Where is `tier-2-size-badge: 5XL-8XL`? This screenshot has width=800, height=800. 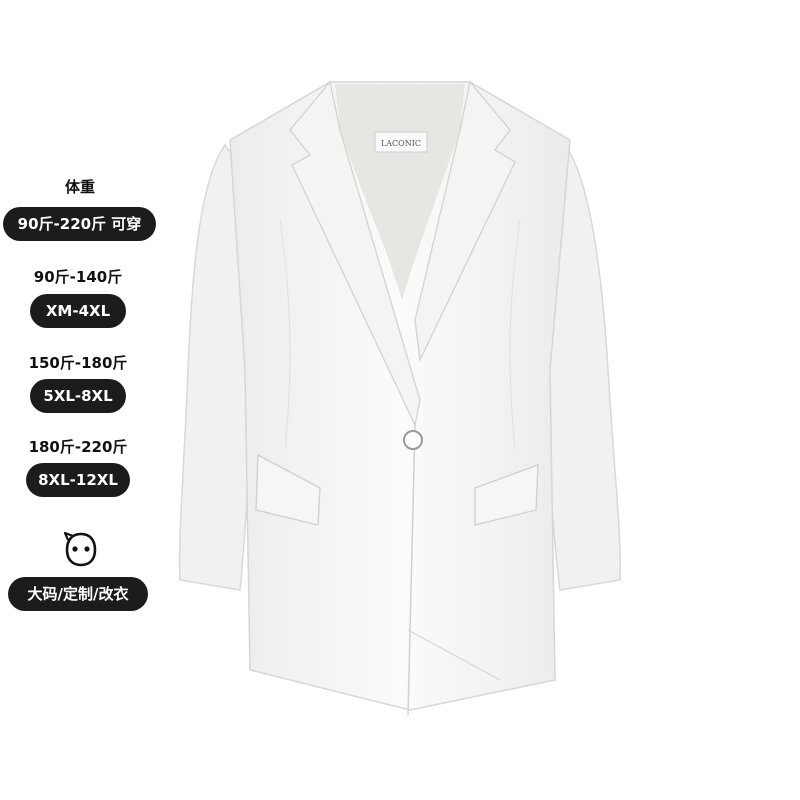 tier-2-size-badge: 5XL-8XL is located at coordinates (78, 396).